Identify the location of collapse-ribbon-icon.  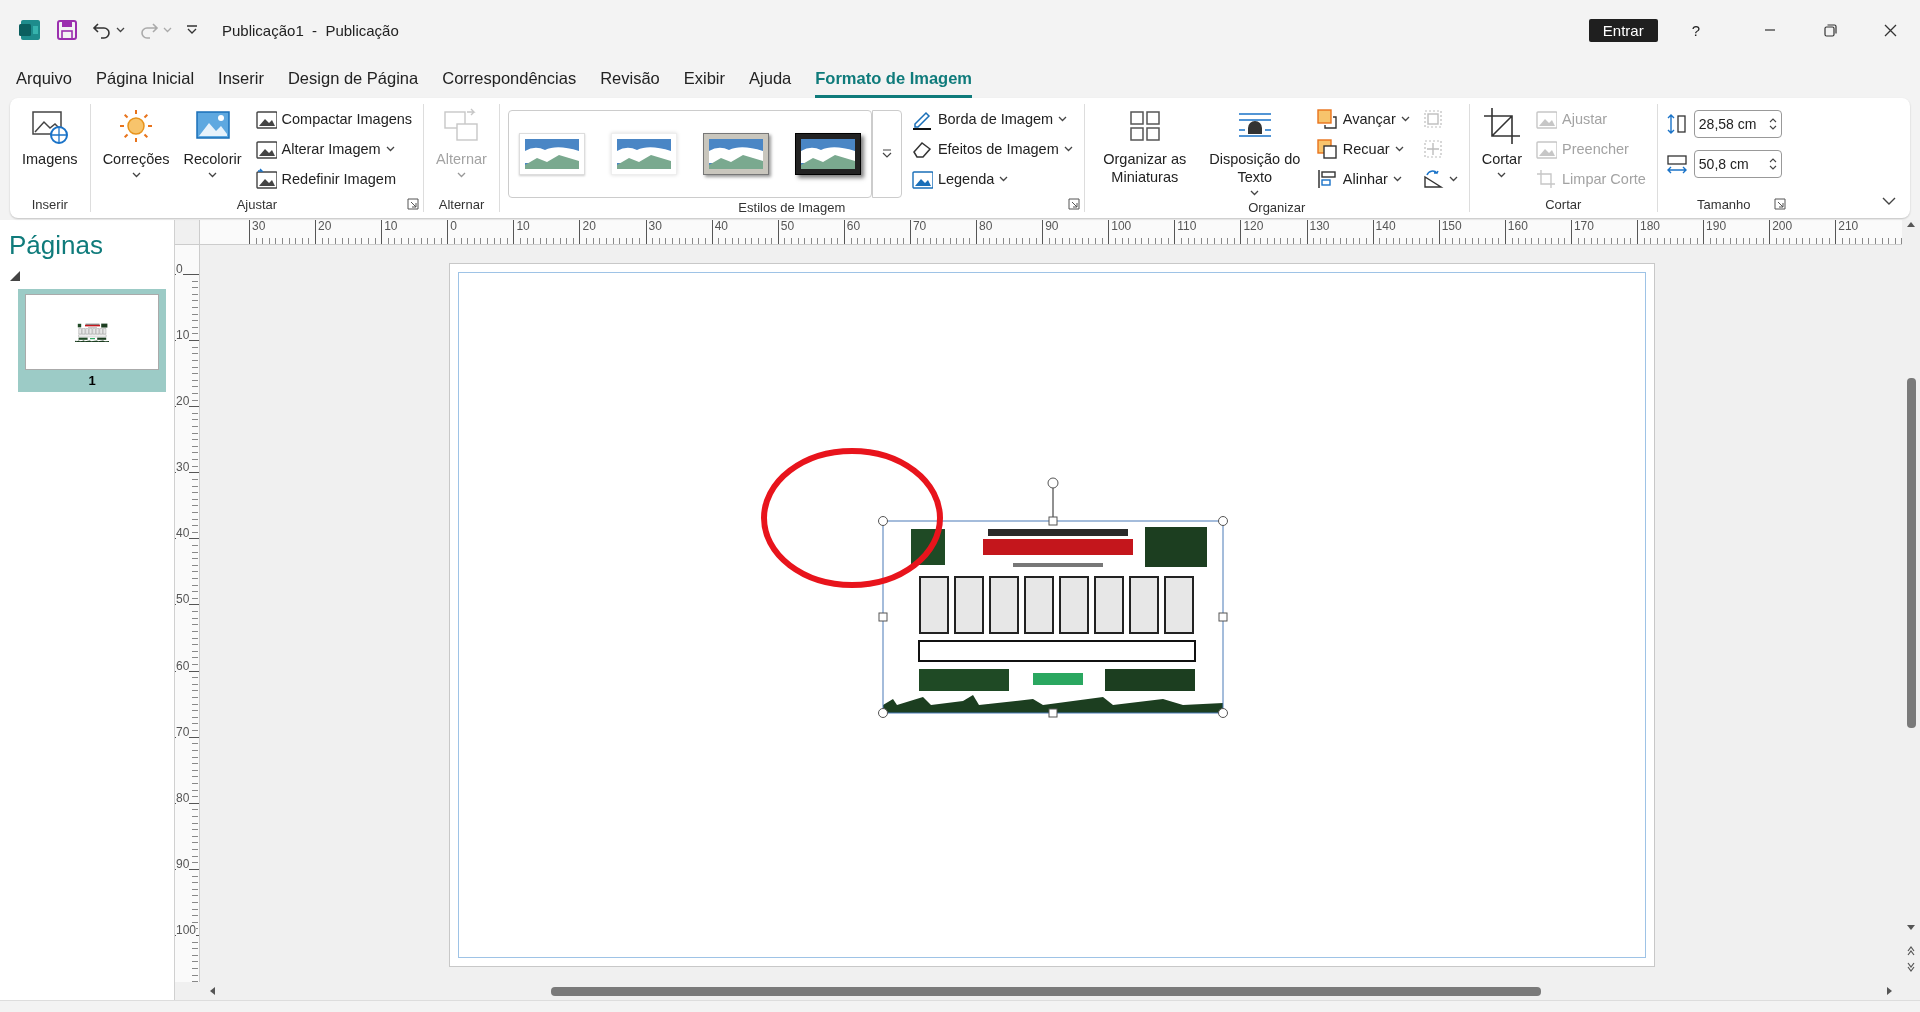
(1889, 201).